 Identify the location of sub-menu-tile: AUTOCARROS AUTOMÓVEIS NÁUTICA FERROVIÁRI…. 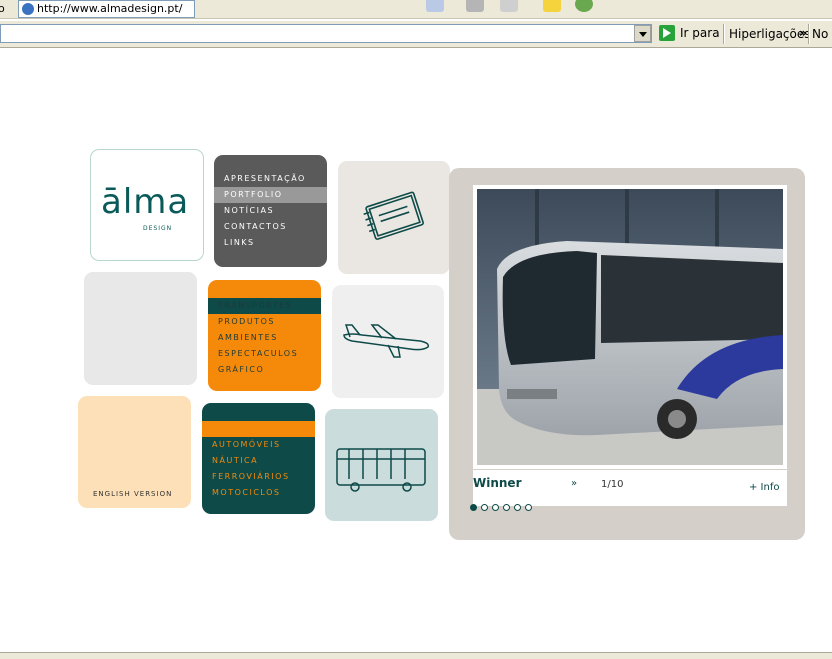
(258, 458).